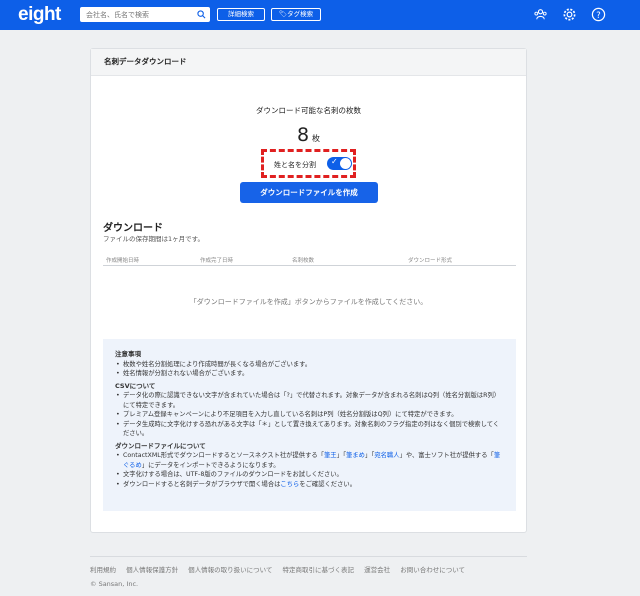 The width and height of the screenshot is (640, 596). What do you see at coordinates (303, 261) in the screenshot?
I see `column-card-count: 名刺枚数` at bounding box center [303, 261].